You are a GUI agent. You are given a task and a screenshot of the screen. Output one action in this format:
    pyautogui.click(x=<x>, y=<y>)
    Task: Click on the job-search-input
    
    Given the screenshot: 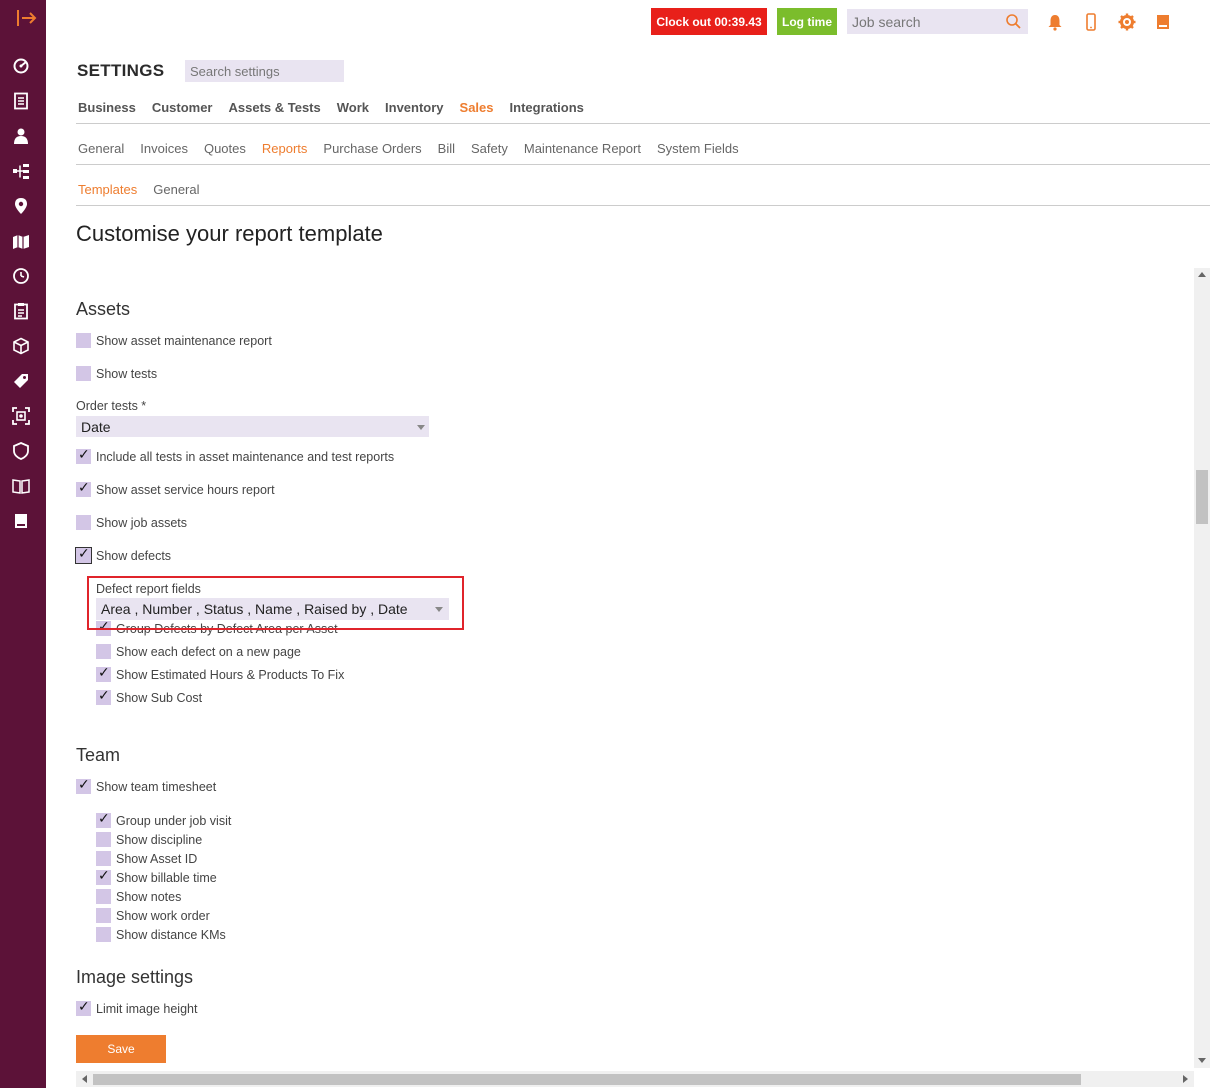 What is the action you would take?
    pyautogui.click(x=927, y=22)
    